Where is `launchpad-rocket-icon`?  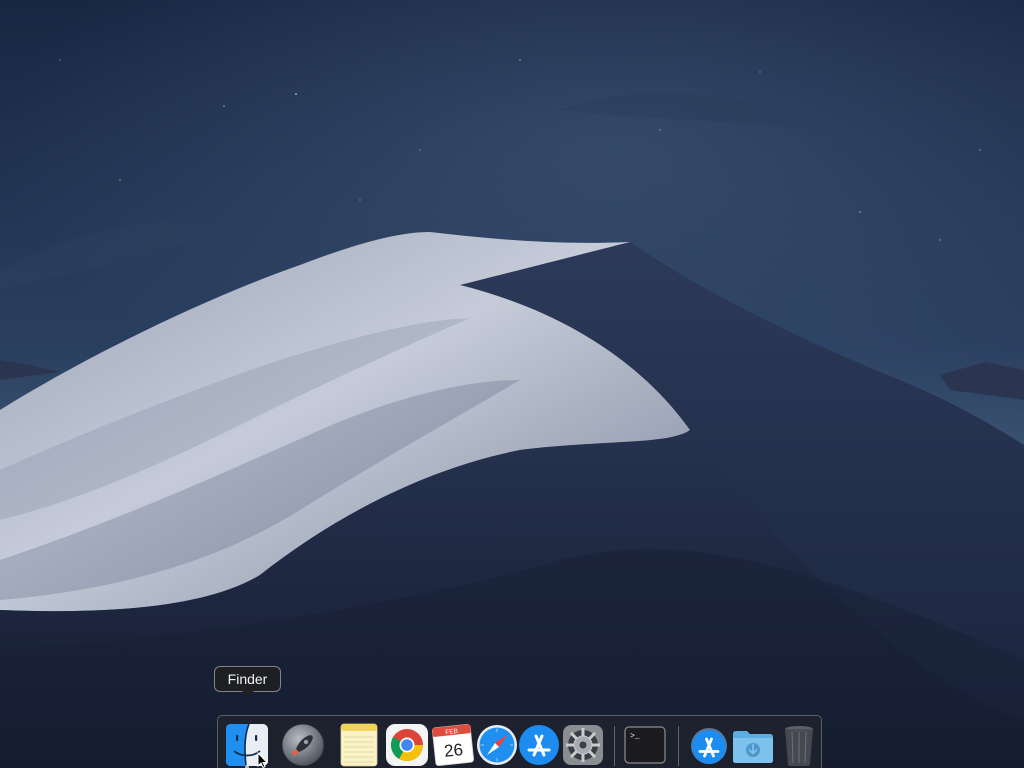
launchpad-rocket-icon is located at coordinates (303, 745).